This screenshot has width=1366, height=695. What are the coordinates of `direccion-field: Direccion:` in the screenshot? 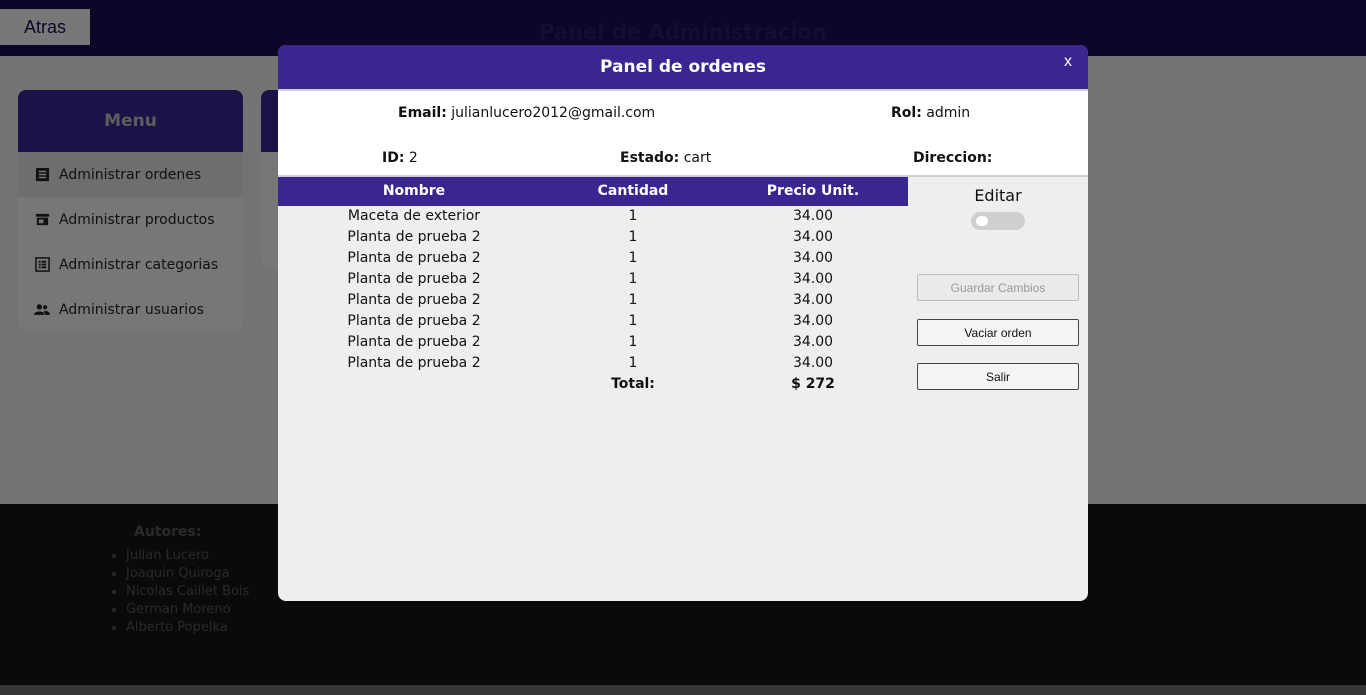 It's located at (953, 158).